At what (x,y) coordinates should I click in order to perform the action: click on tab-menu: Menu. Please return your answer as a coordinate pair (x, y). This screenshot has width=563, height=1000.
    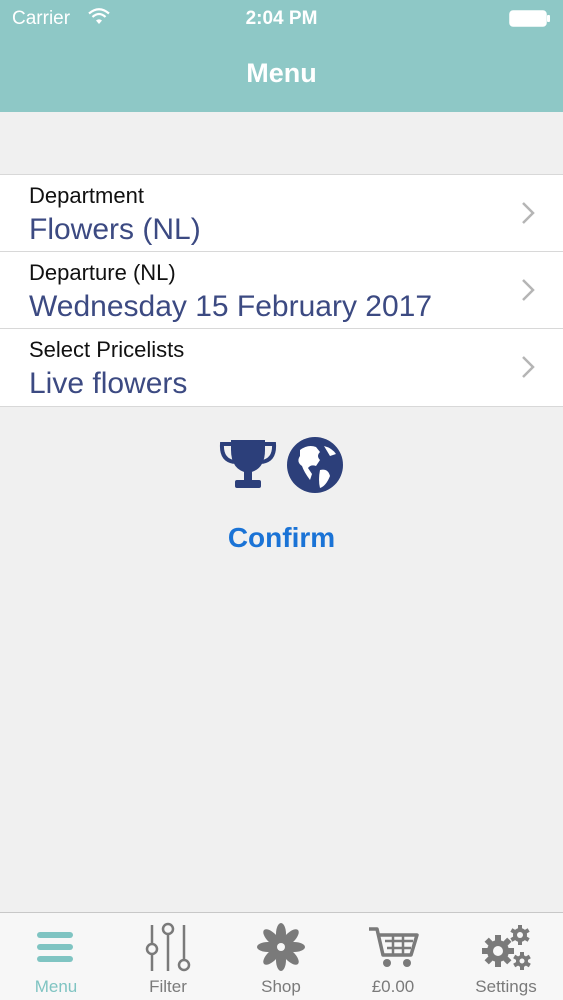
    Looking at the image, I should click on (56, 956).